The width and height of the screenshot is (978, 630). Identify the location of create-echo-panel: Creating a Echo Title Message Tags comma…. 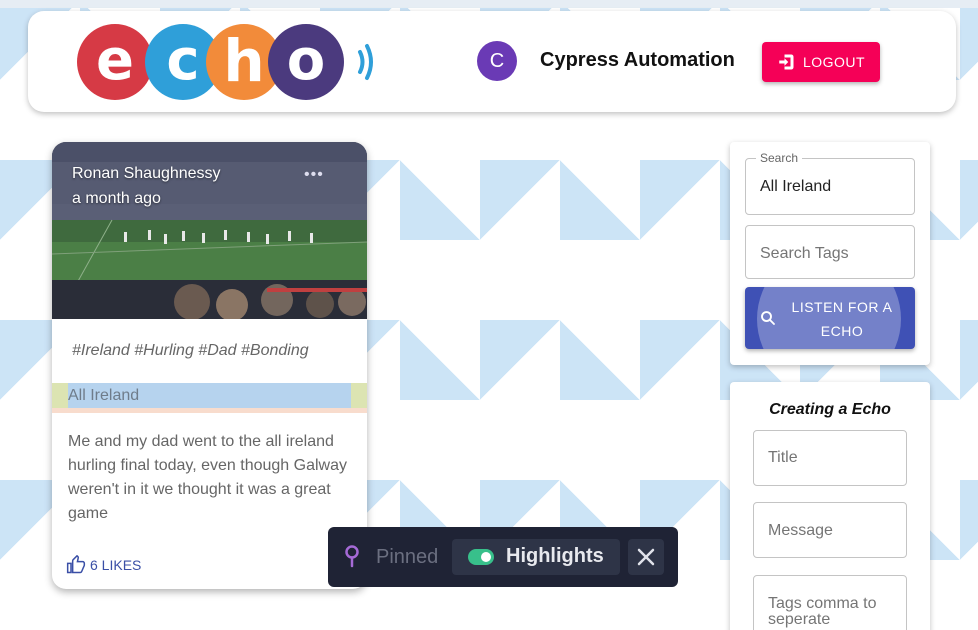
(830, 506).